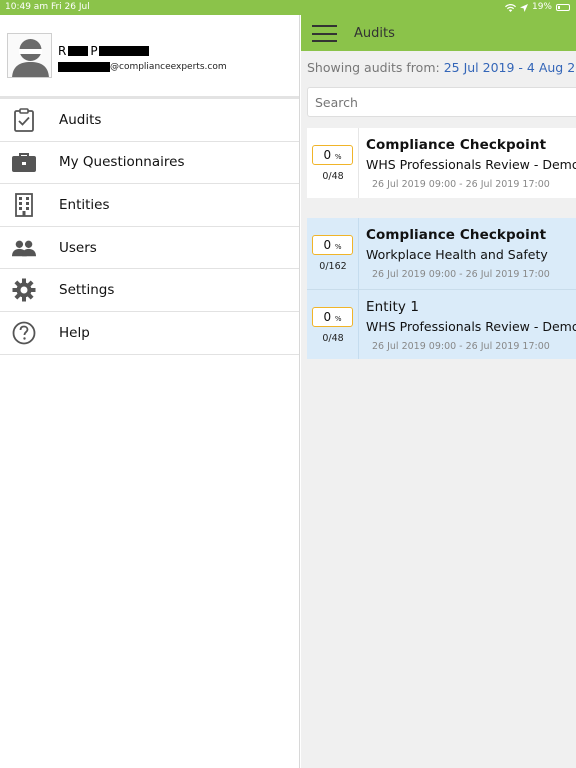 The image size is (576, 768). Describe the element at coordinates (510, 67) in the screenshot. I see `date-range-link: 25 Jul 2019 - 4 Aug 2019` at that location.